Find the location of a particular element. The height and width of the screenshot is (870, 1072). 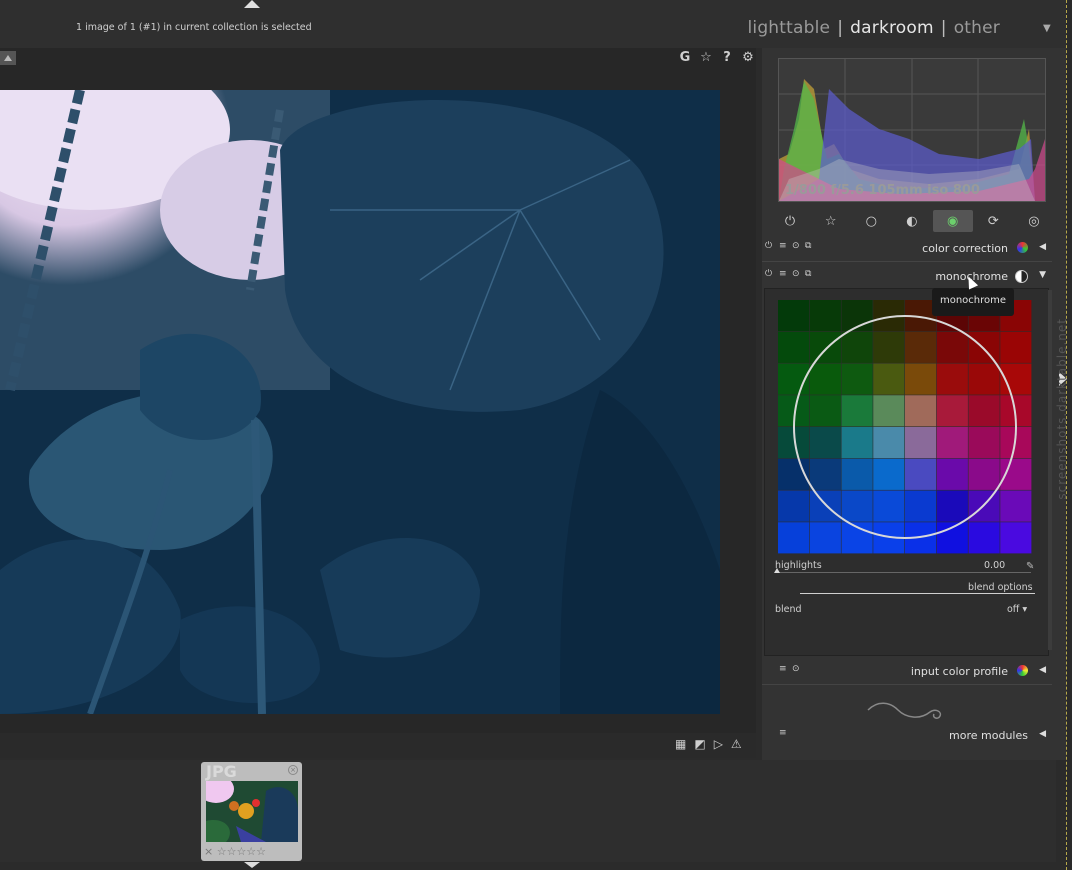

highlights-slider is located at coordinates (904, 572).